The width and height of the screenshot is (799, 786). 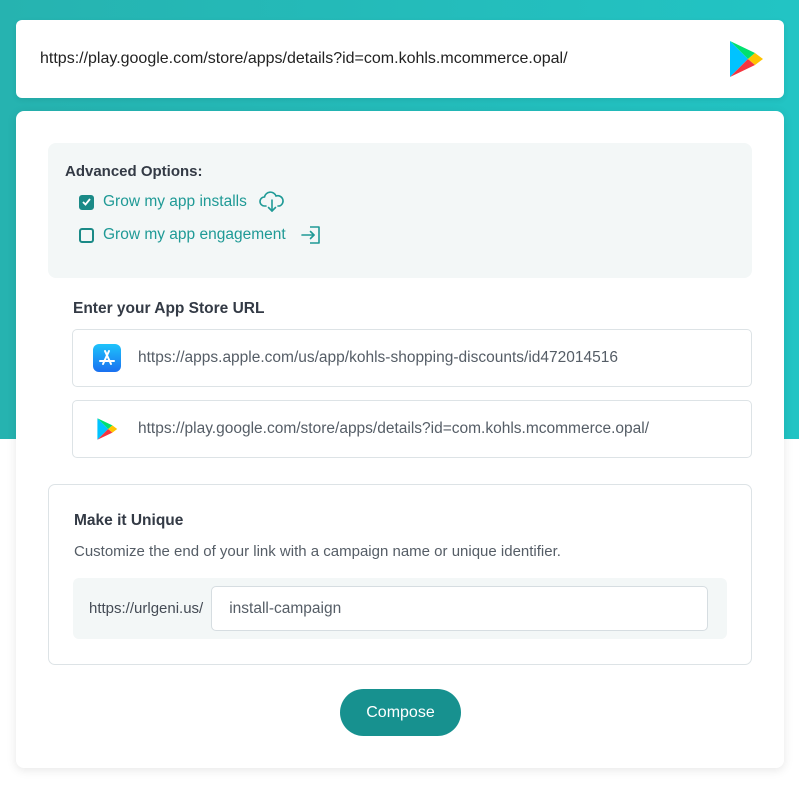 I want to click on advanced-options-title: Advanced Options:, so click(x=134, y=171).